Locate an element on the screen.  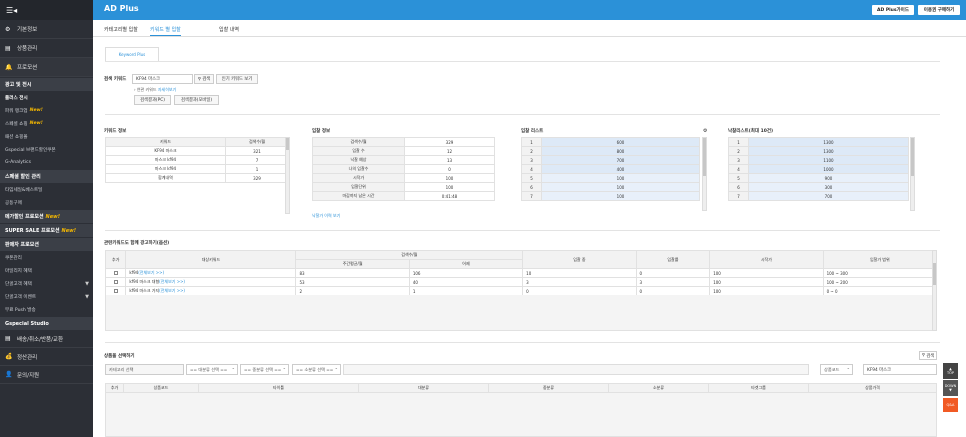
sidebar-section-header: Gspecial Studio is located at coordinates (46, 323).